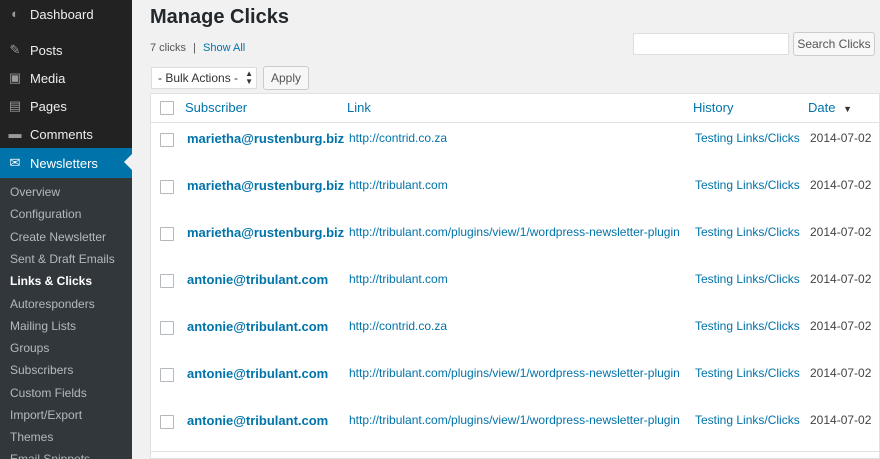 This screenshot has width=880, height=459. I want to click on menu-item-pages: ▤ Pages, so click(66, 106).